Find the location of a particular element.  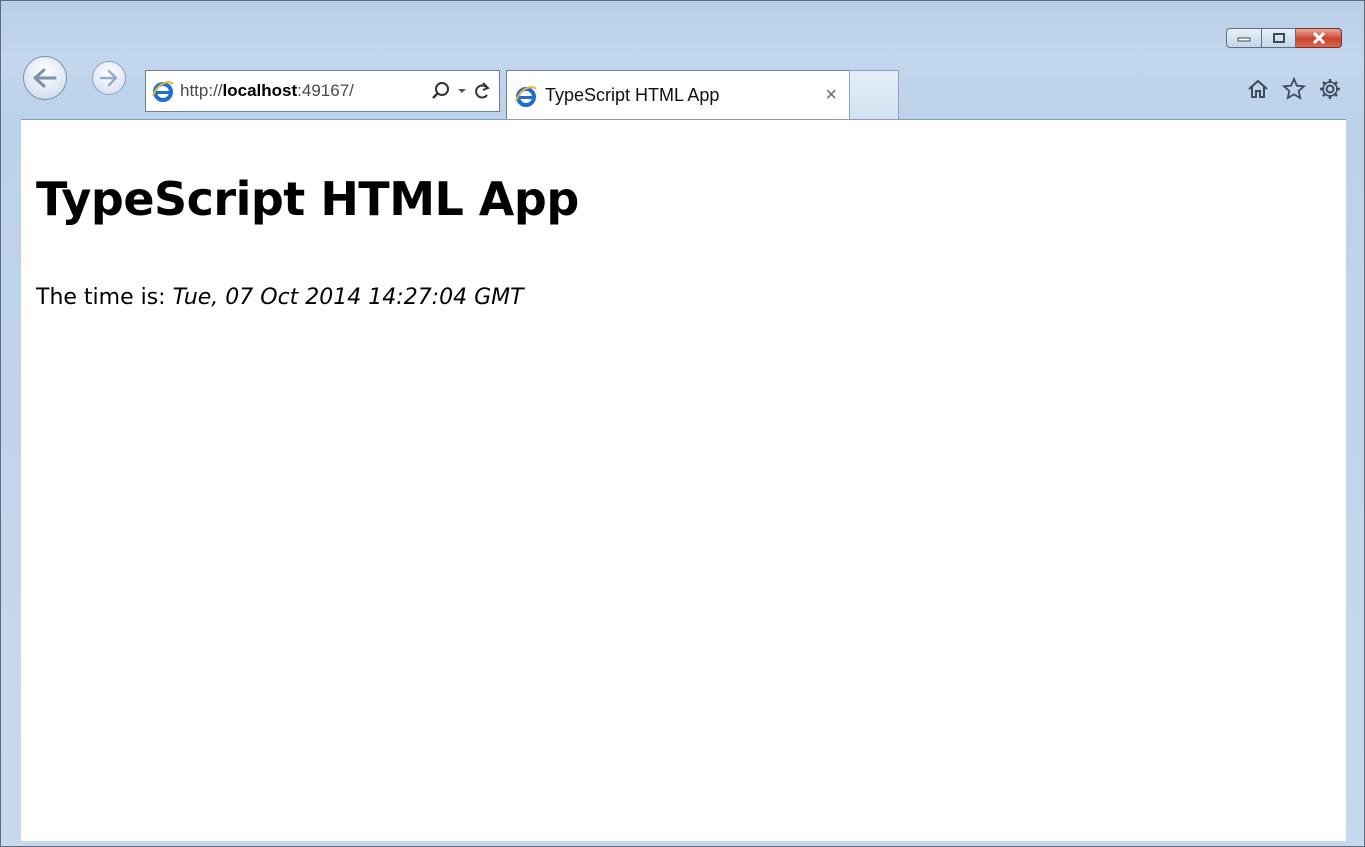

url-host: localhost is located at coordinates (260, 90).